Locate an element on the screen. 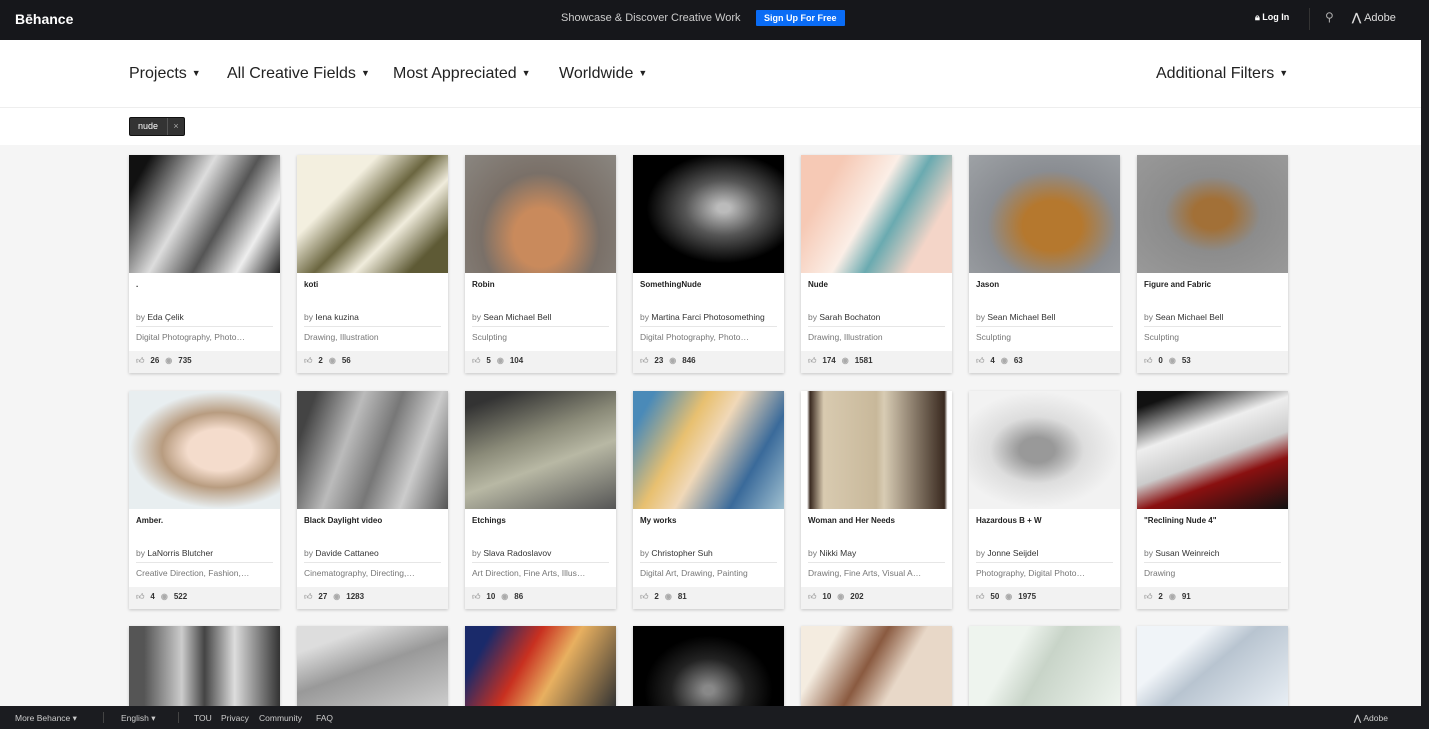  project-title: Hazardous B + W is located at coordinates (1009, 520).